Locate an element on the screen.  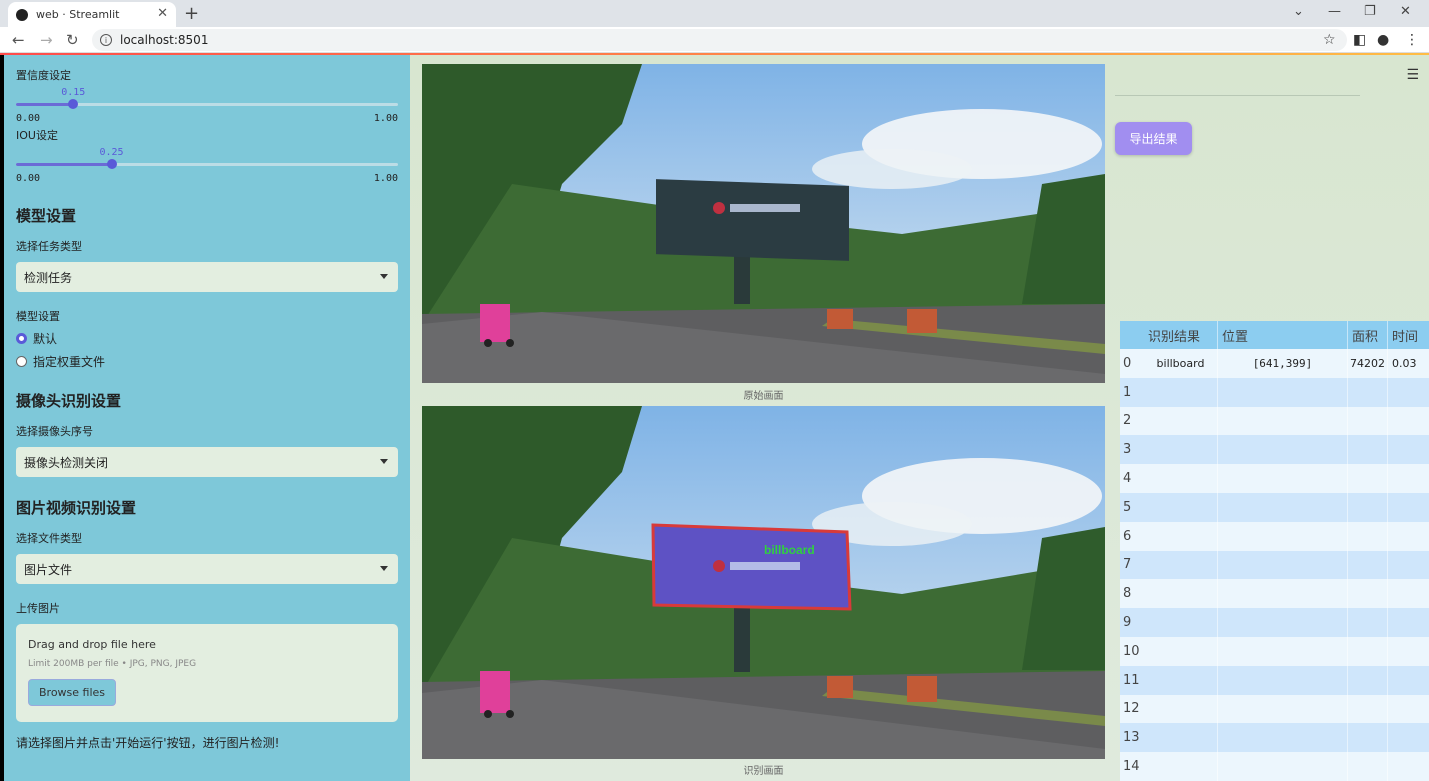
model-setting-label: 模型设置 is located at coordinates (38, 316).